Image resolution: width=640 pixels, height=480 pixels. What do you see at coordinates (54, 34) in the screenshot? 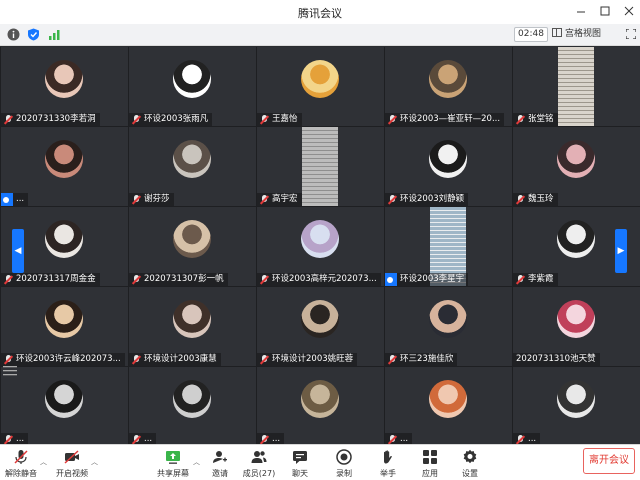
I see `network-signal-icon` at bounding box center [54, 34].